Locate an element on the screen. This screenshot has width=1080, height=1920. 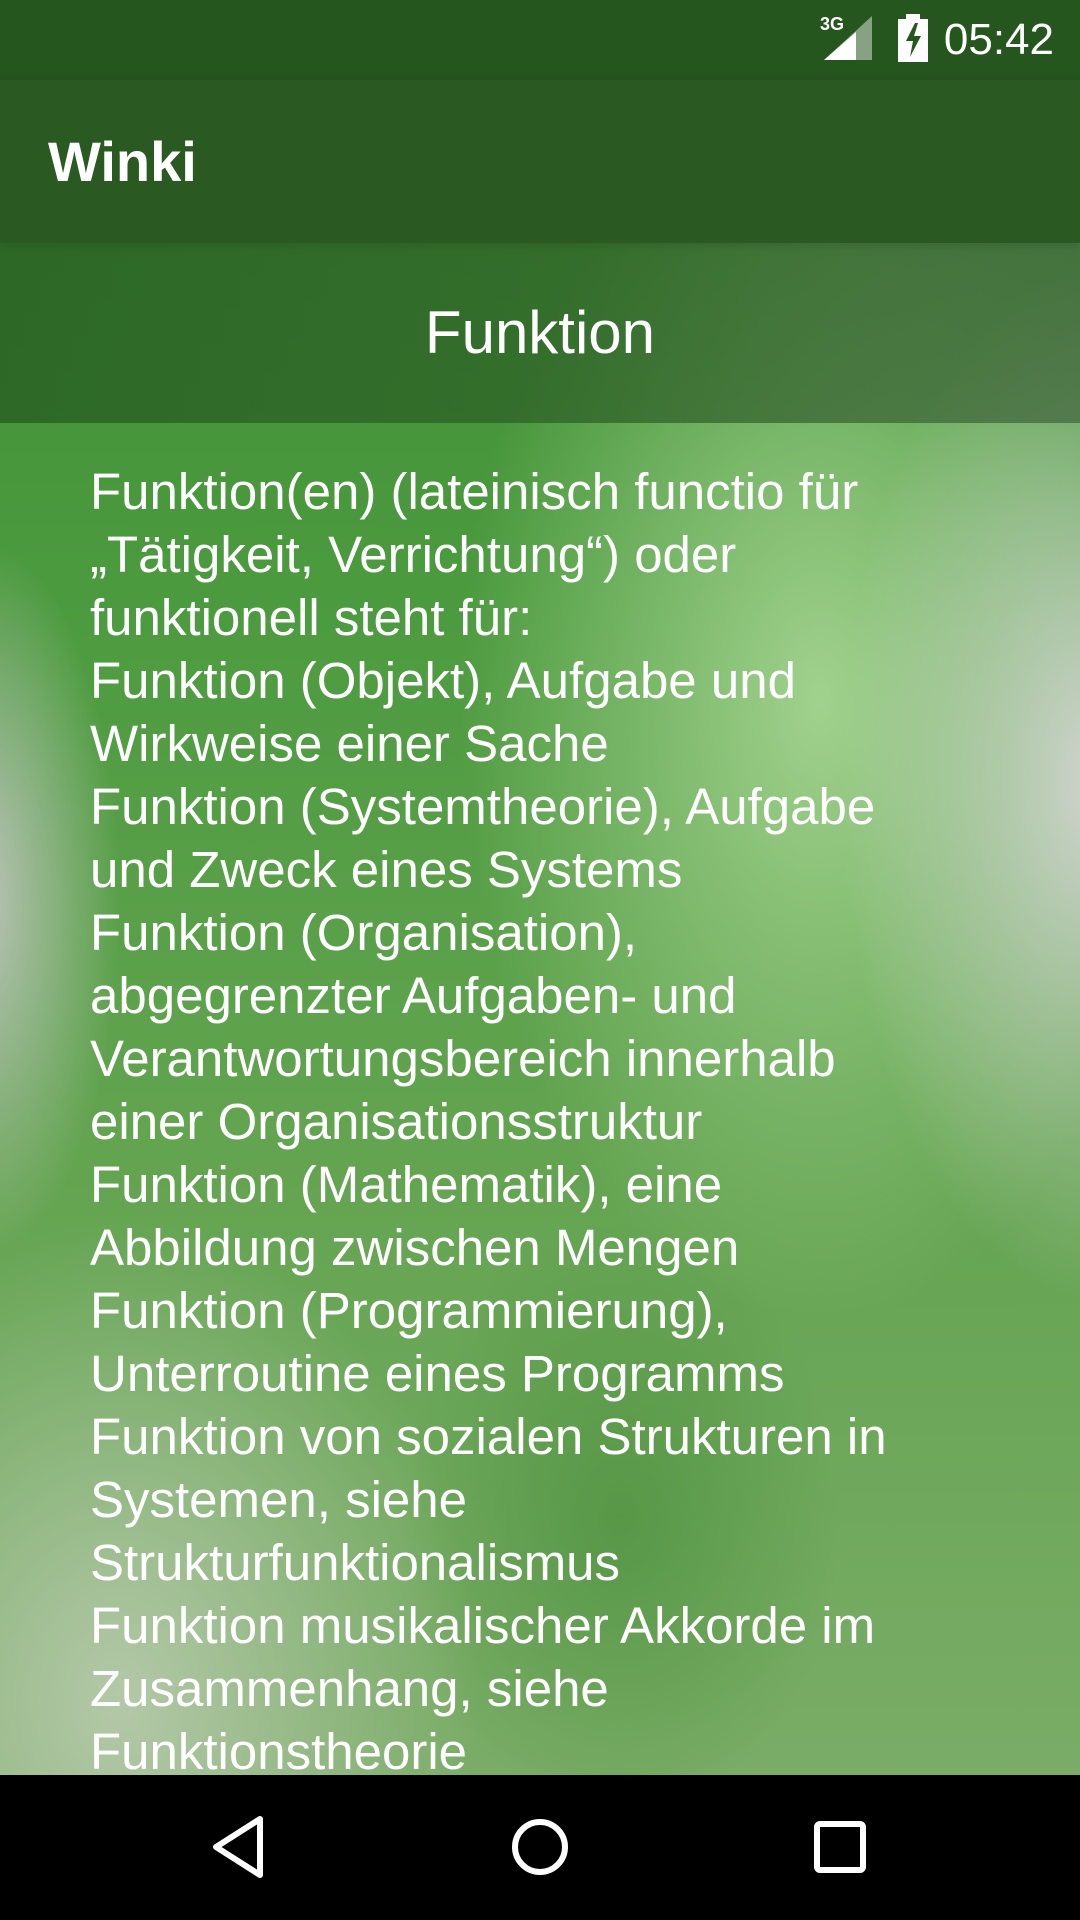
article-line: Funktion (Mathematik), eine is located at coordinates (406, 1184).